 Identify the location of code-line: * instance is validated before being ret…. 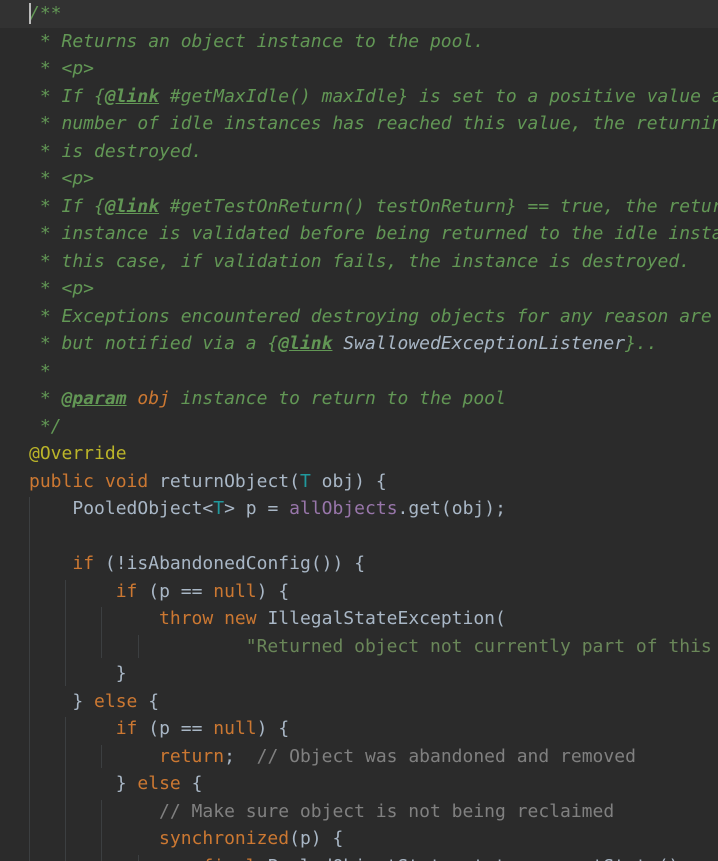
(359, 234).